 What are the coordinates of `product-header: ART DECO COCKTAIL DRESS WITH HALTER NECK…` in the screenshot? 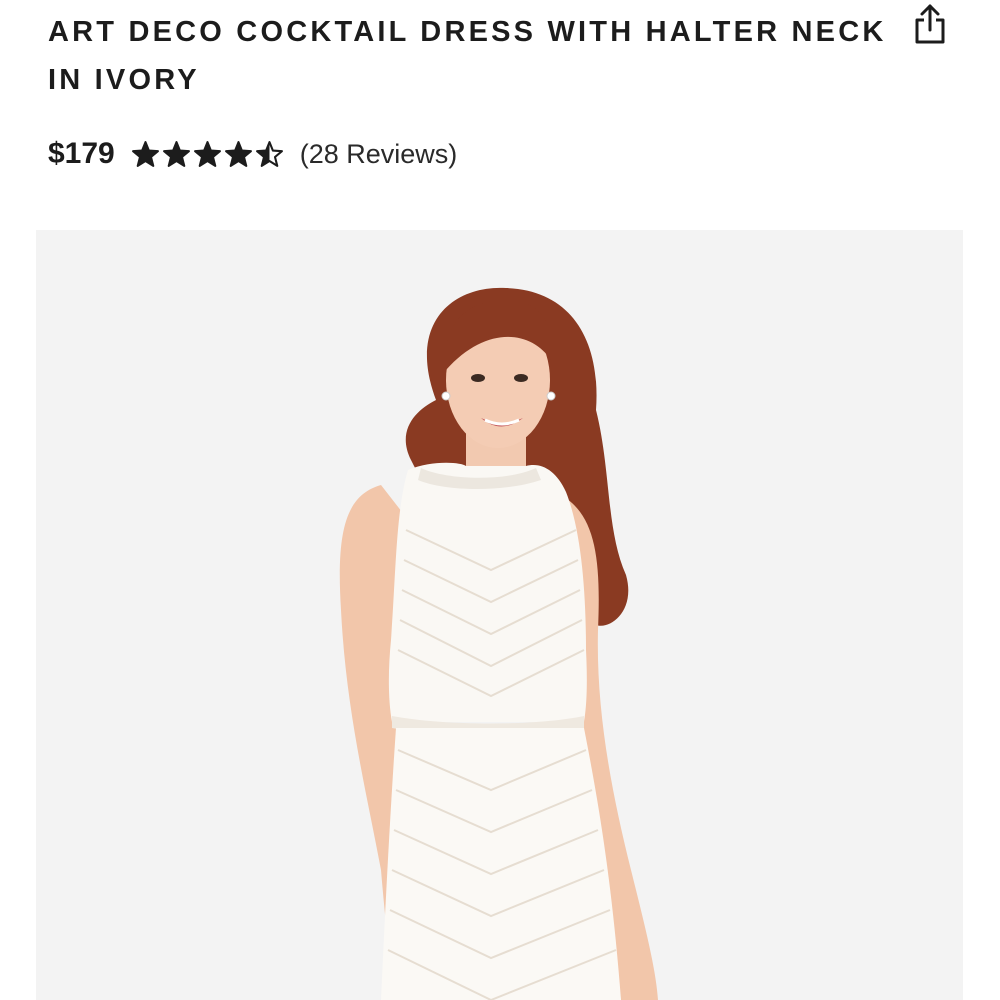 It's located at (468, 56).